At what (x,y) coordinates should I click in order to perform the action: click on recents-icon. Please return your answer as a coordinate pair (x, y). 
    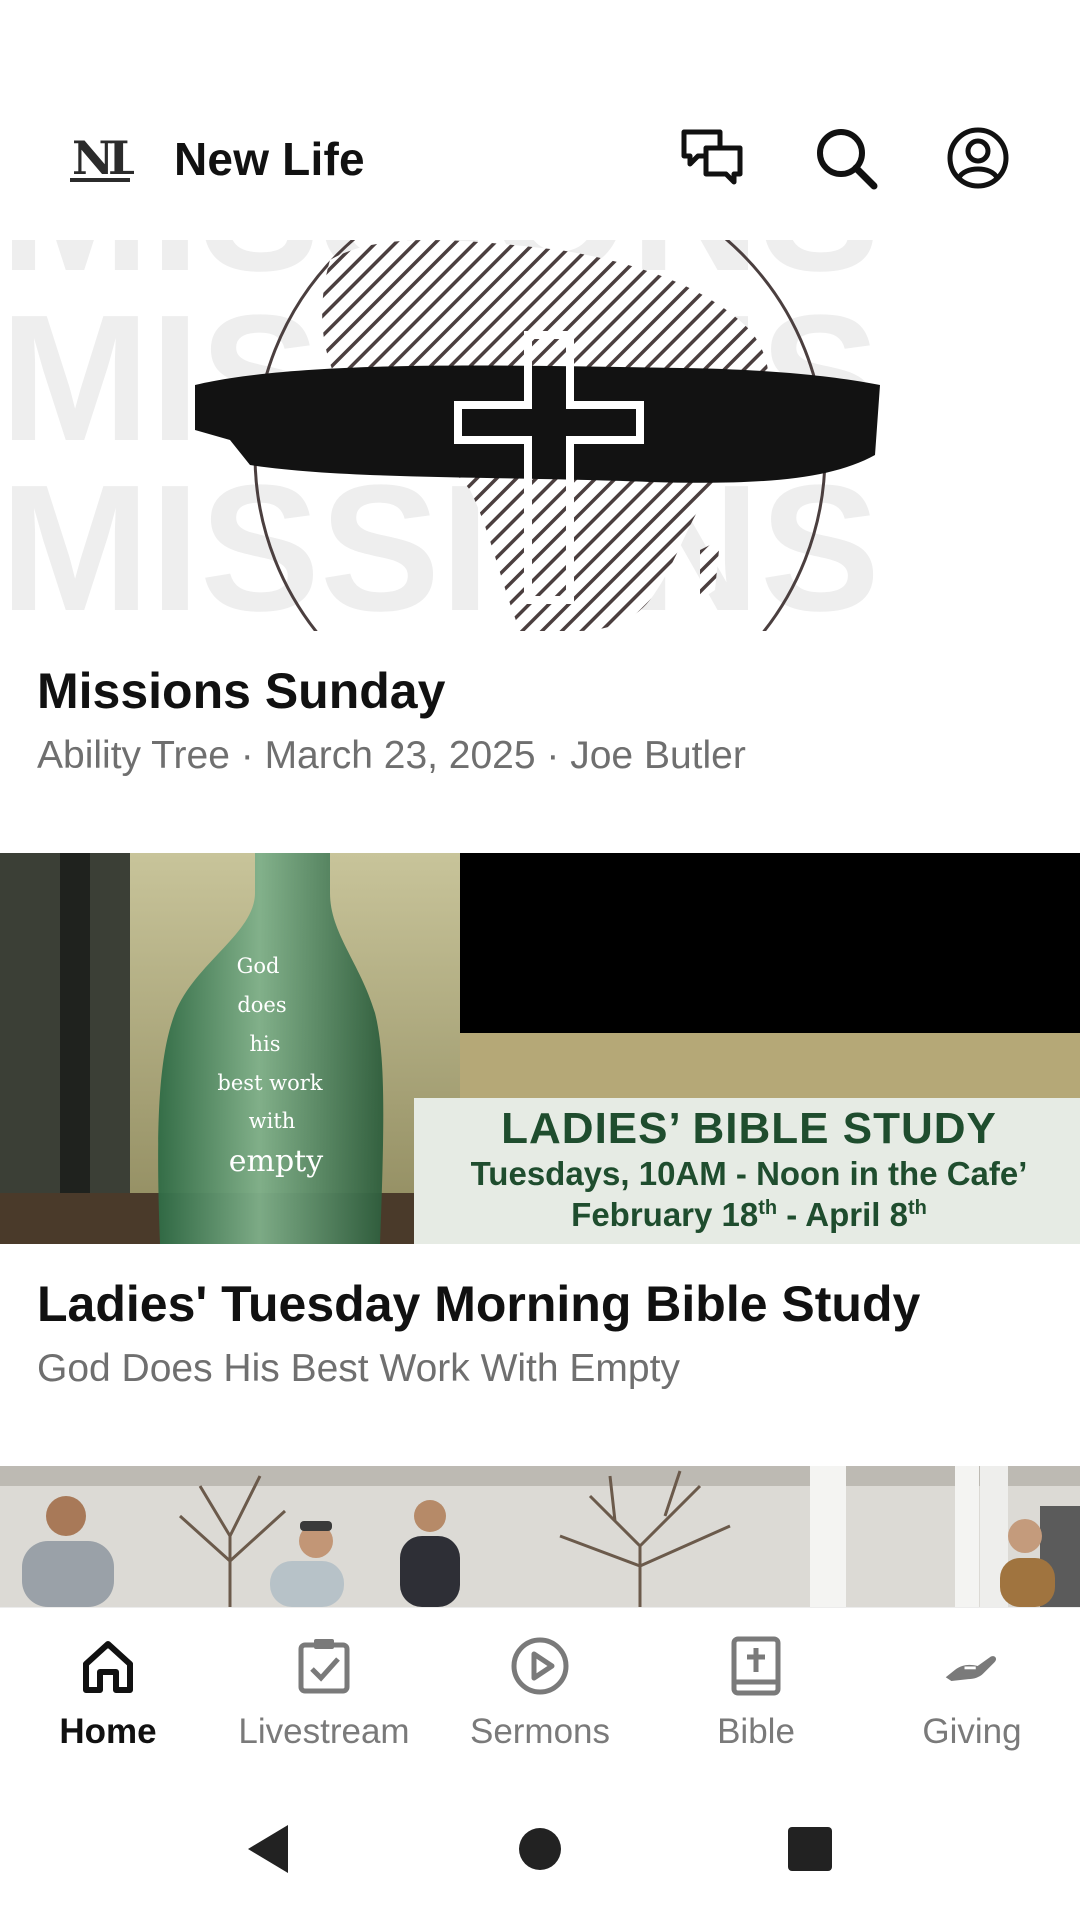
    Looking at the image, I should click on (810, 1849).